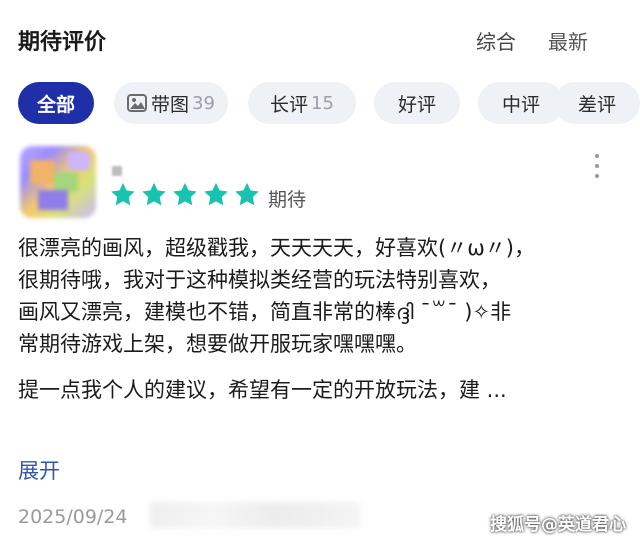 The image size is (640, 544). What do you see at coordinates (203, 103) in the screenshot?
I see `filter-with-images-count: 39` at bounding box center [203, 103].